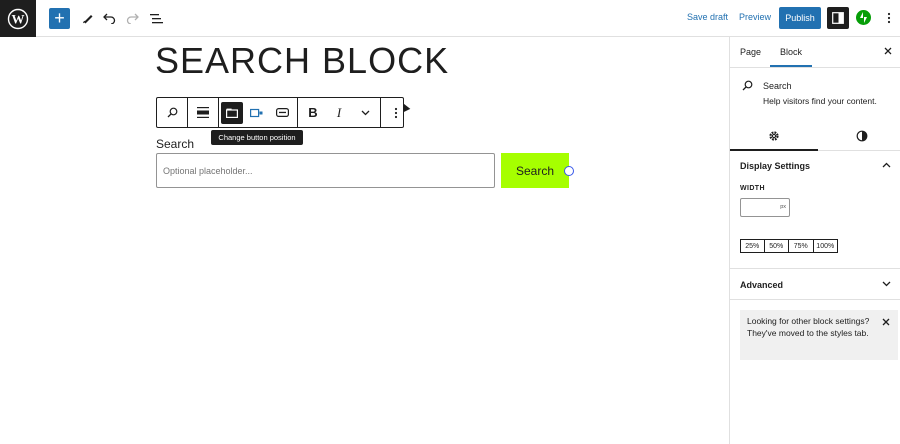 The height and width of the screenshot is (444, 900). I want to click on gear-icon, so click(774, 135).